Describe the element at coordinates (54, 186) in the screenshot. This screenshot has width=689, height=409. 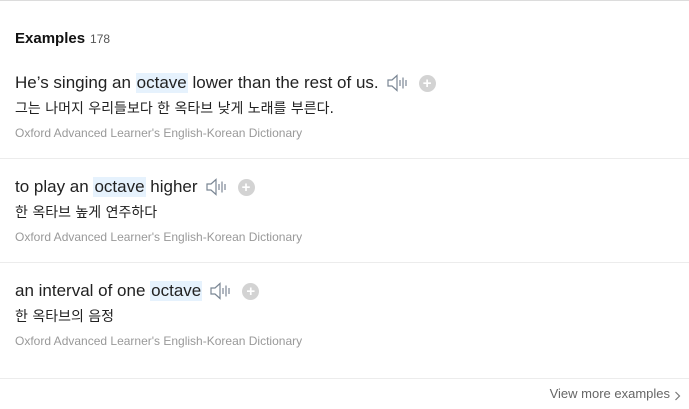
I see `sentence-text: to play an` at that location.